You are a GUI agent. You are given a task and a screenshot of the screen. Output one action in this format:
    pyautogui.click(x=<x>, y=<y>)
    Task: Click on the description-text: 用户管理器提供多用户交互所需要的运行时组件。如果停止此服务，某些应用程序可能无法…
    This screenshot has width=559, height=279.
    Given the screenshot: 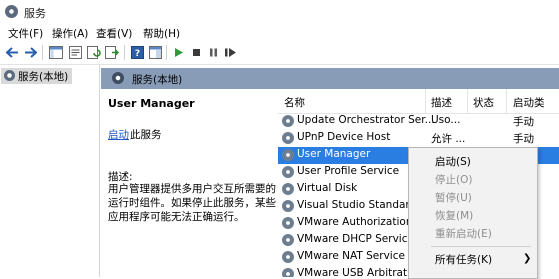 What is the action you would take?
    pyautogui.click(x=192, y=203)
    